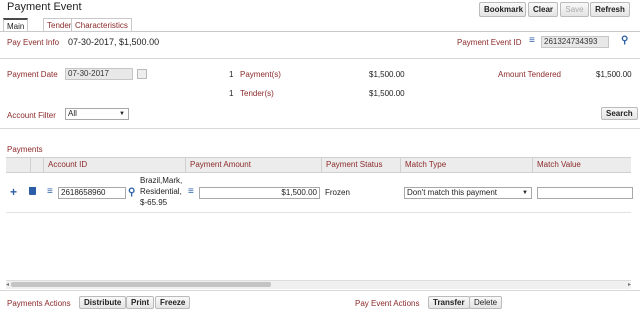 The width and height of the screenshot is (640, 312). Describe the element at coordinates (619, 113) in the screenshot. I see `search-button: Search` at that location.